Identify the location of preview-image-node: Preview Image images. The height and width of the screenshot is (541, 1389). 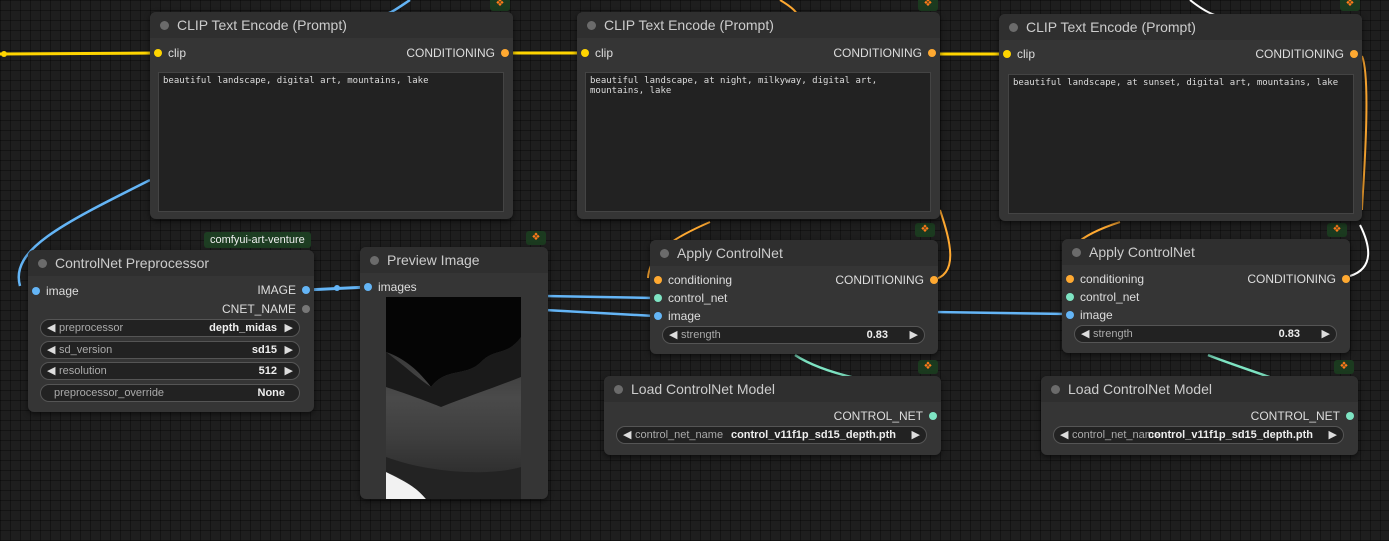
(454, 373).